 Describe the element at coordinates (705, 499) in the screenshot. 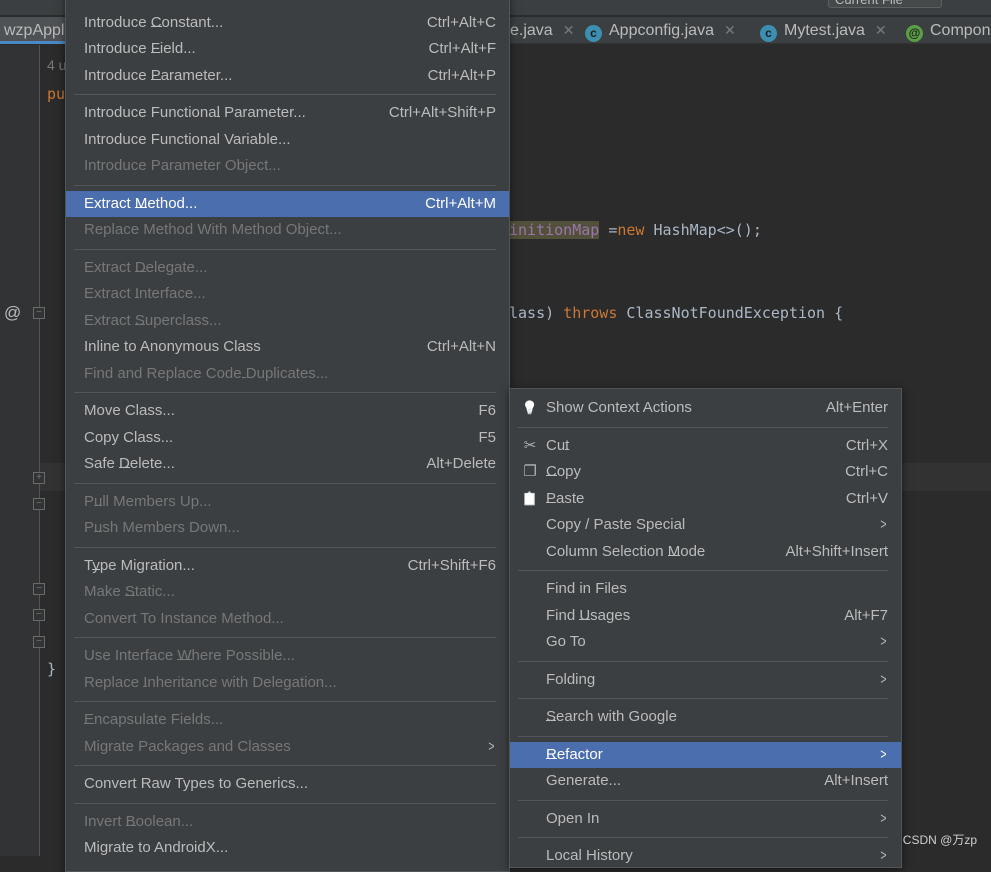

I see `menu-item-paste: 📋 Paste Ctrl+V` at that location.